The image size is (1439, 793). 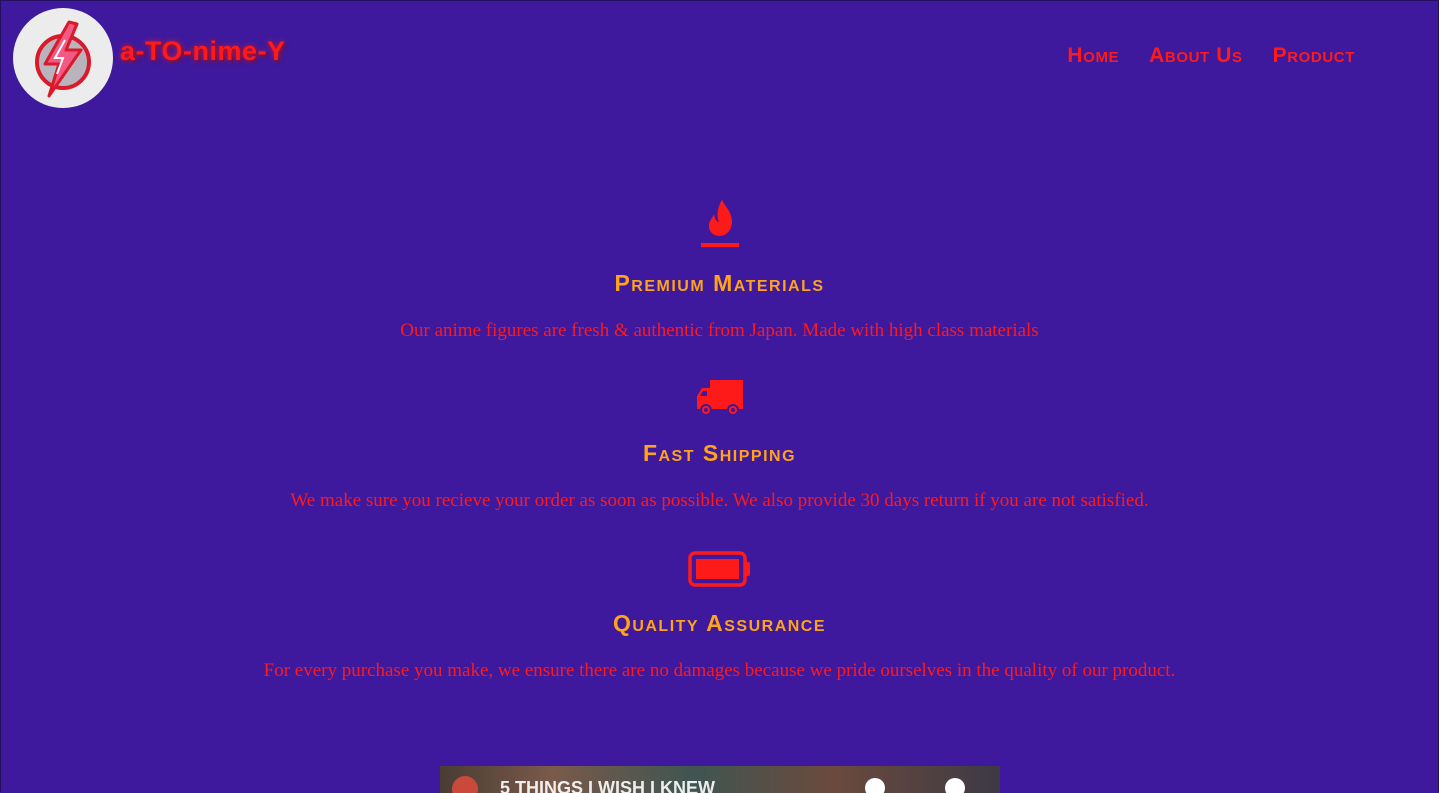 I want to click on brand-name: a-TO-nime-Y, so click(x=203, y=51).